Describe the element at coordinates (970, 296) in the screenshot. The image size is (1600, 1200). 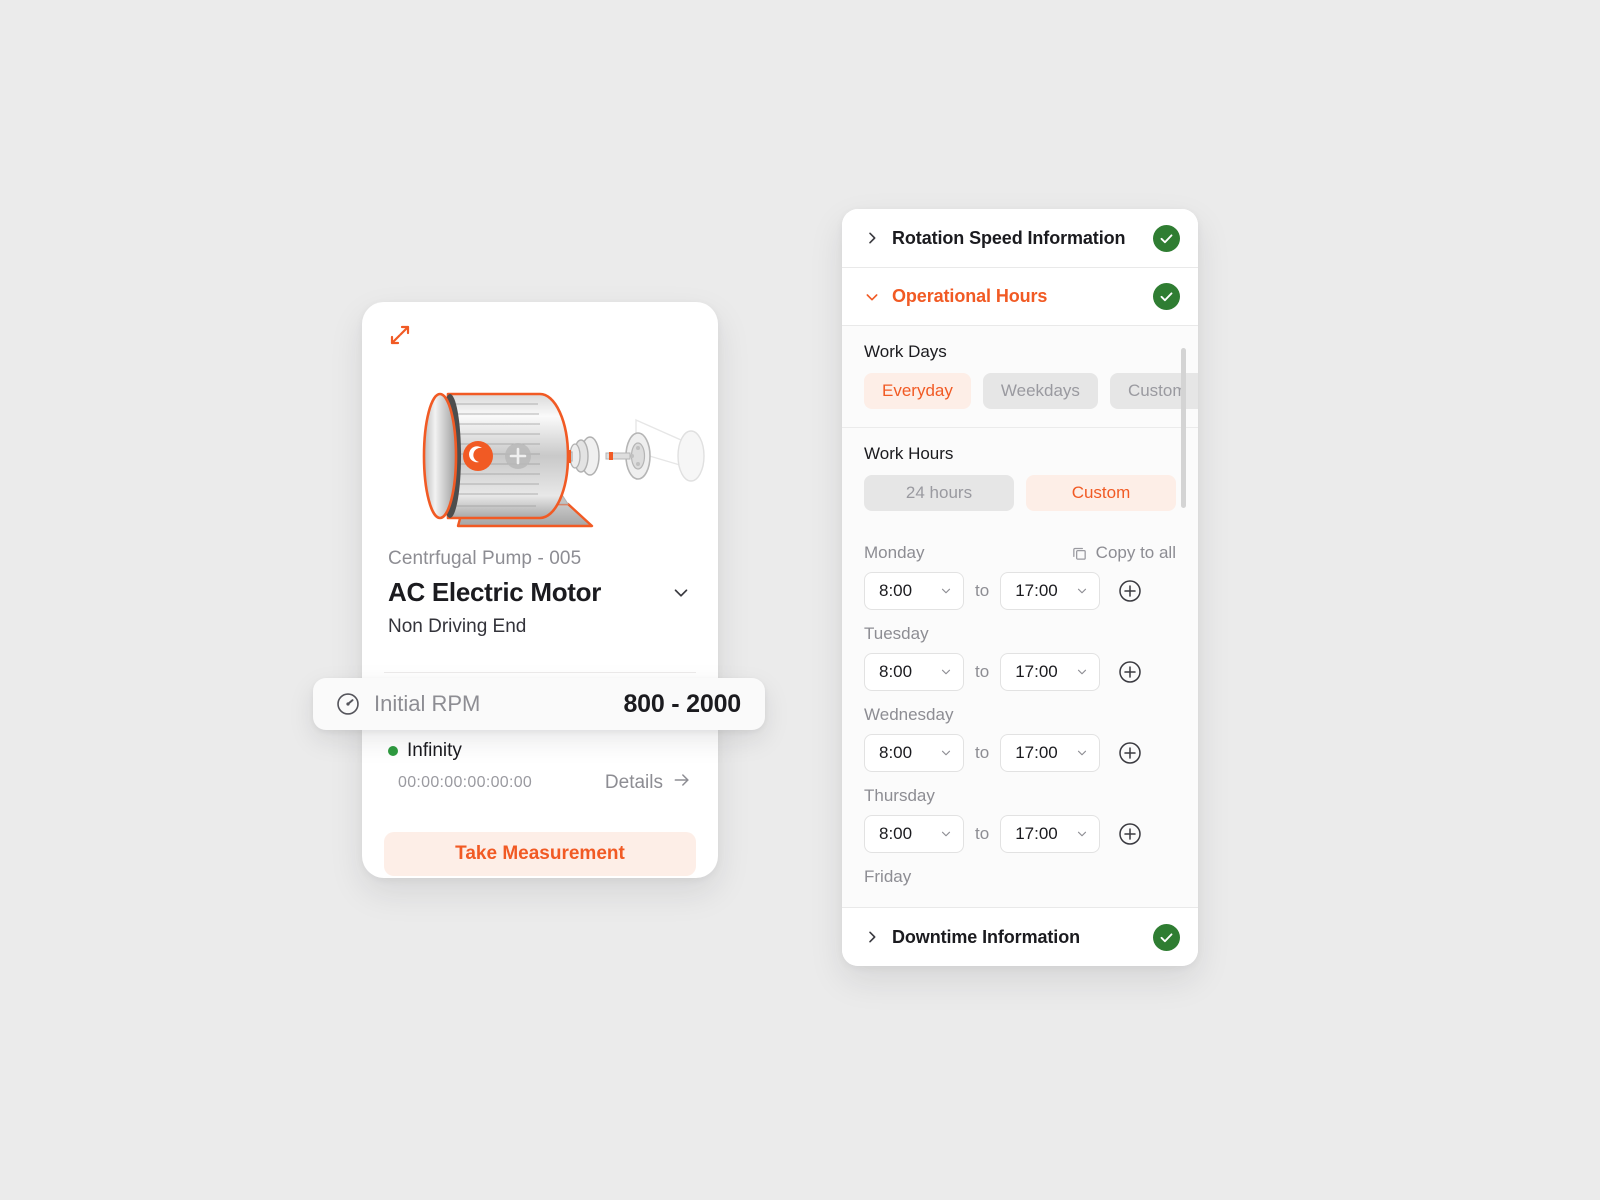
I see `accordion-title: Operational Hours` at that location.